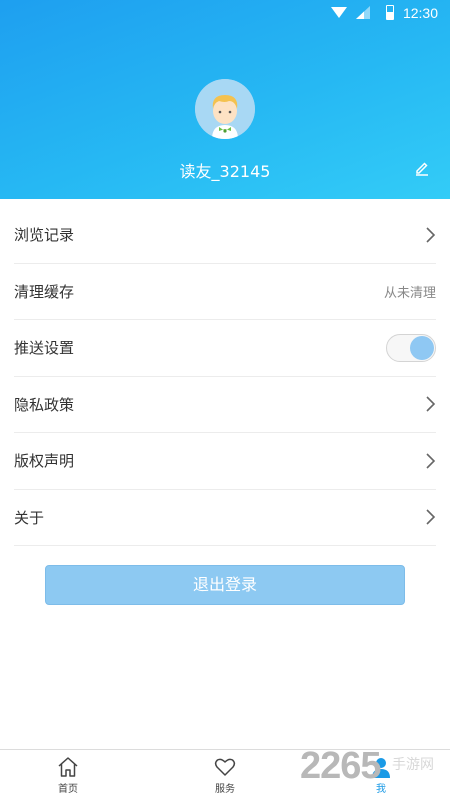  I want to click on menu-item-clear-cache: 清理缓存 从未清理, so click(225, 292).